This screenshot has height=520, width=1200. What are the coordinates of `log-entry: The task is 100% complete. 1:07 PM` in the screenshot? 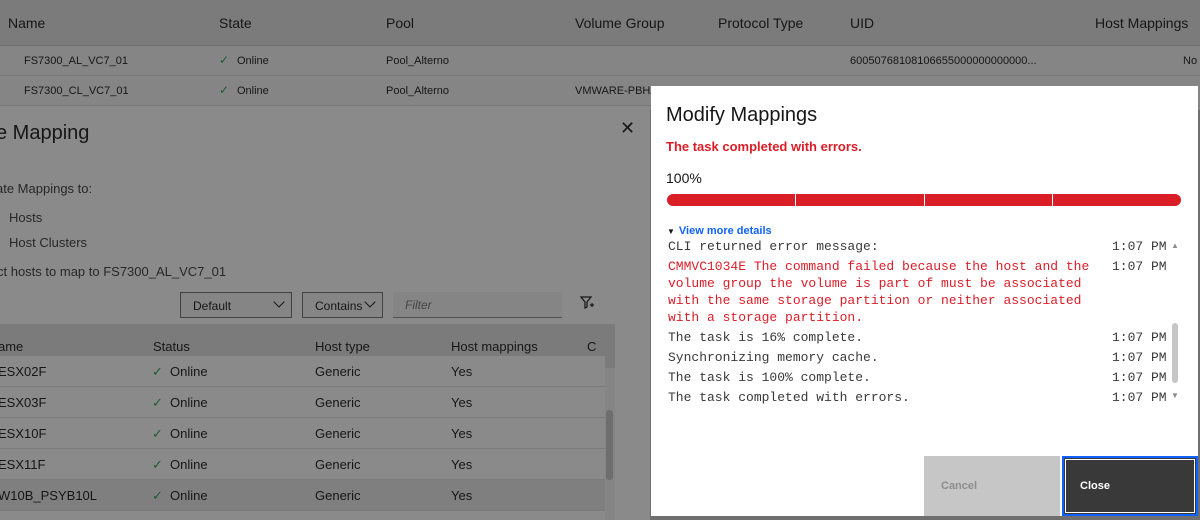 It's located at (918, 377).